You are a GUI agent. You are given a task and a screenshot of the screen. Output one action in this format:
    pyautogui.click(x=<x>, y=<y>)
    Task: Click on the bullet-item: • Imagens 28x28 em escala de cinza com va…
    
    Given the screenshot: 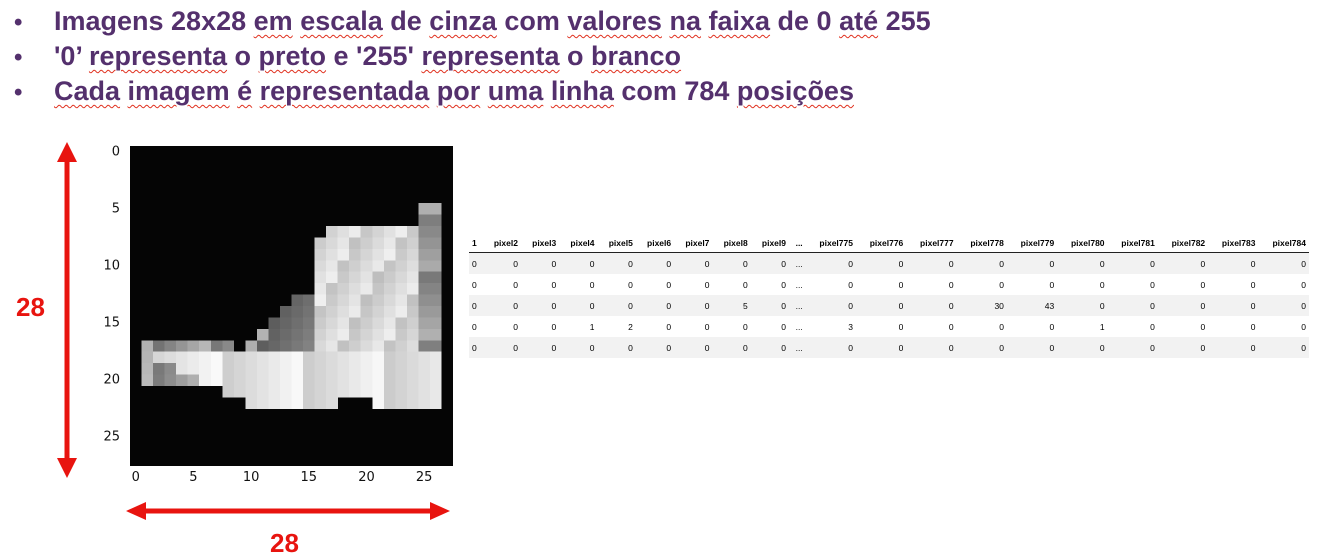 What is the action you would take?
    pyautogui.click(x=472, y=23)
    